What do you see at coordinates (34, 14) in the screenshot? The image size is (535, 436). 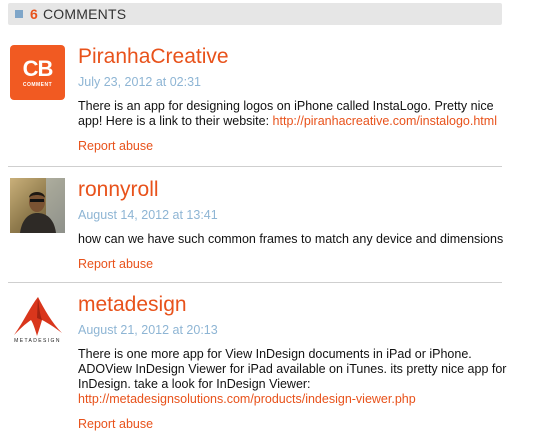 I see `comment-count: 6` at bounding box center [34, 14].